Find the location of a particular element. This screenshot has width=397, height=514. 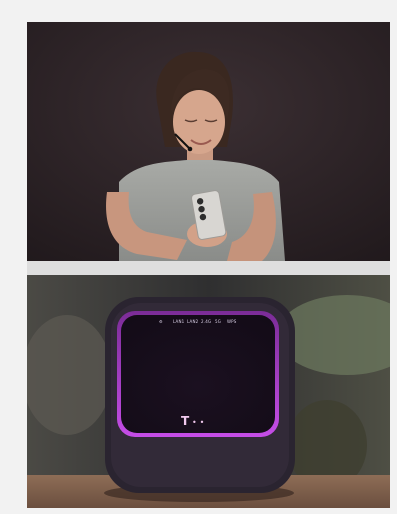

status-label-0: ⚙ is located at coordinates (161, 321).